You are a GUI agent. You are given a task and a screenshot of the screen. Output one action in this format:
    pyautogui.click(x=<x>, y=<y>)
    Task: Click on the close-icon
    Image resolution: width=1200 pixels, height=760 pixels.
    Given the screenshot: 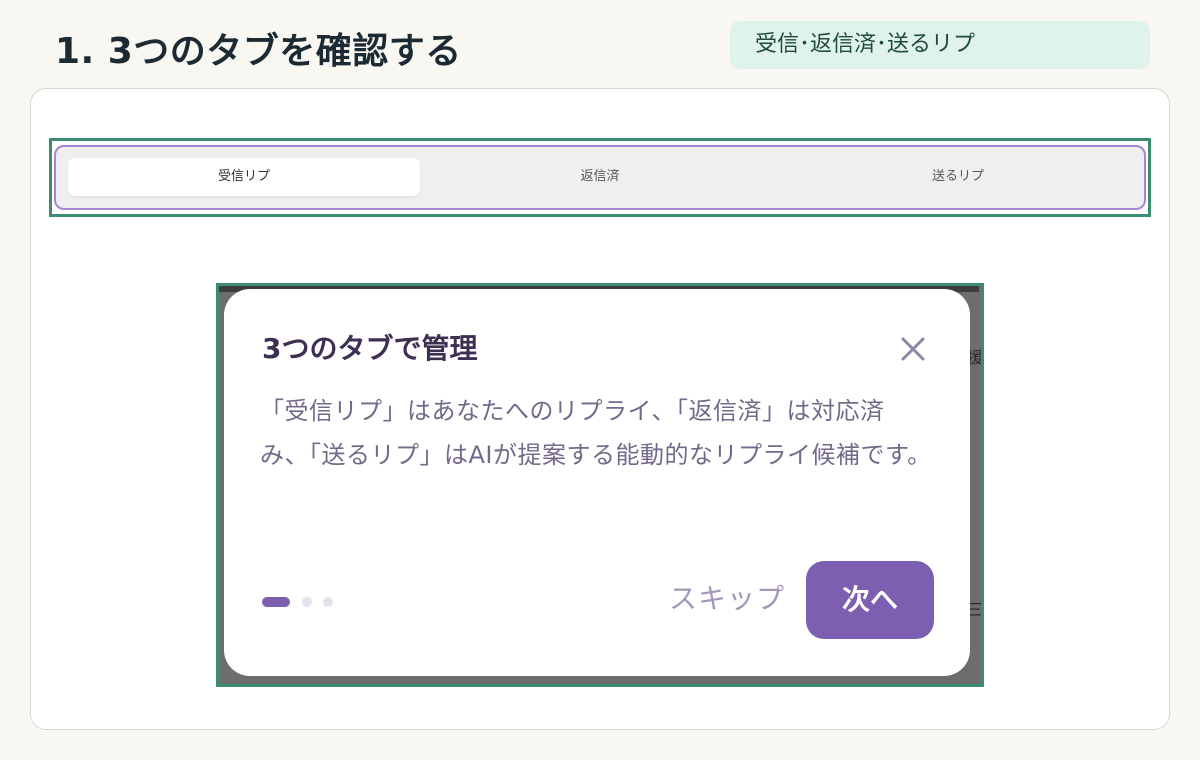 What is the action you would take?
    pyautogui.click(x=913, y=349)
    